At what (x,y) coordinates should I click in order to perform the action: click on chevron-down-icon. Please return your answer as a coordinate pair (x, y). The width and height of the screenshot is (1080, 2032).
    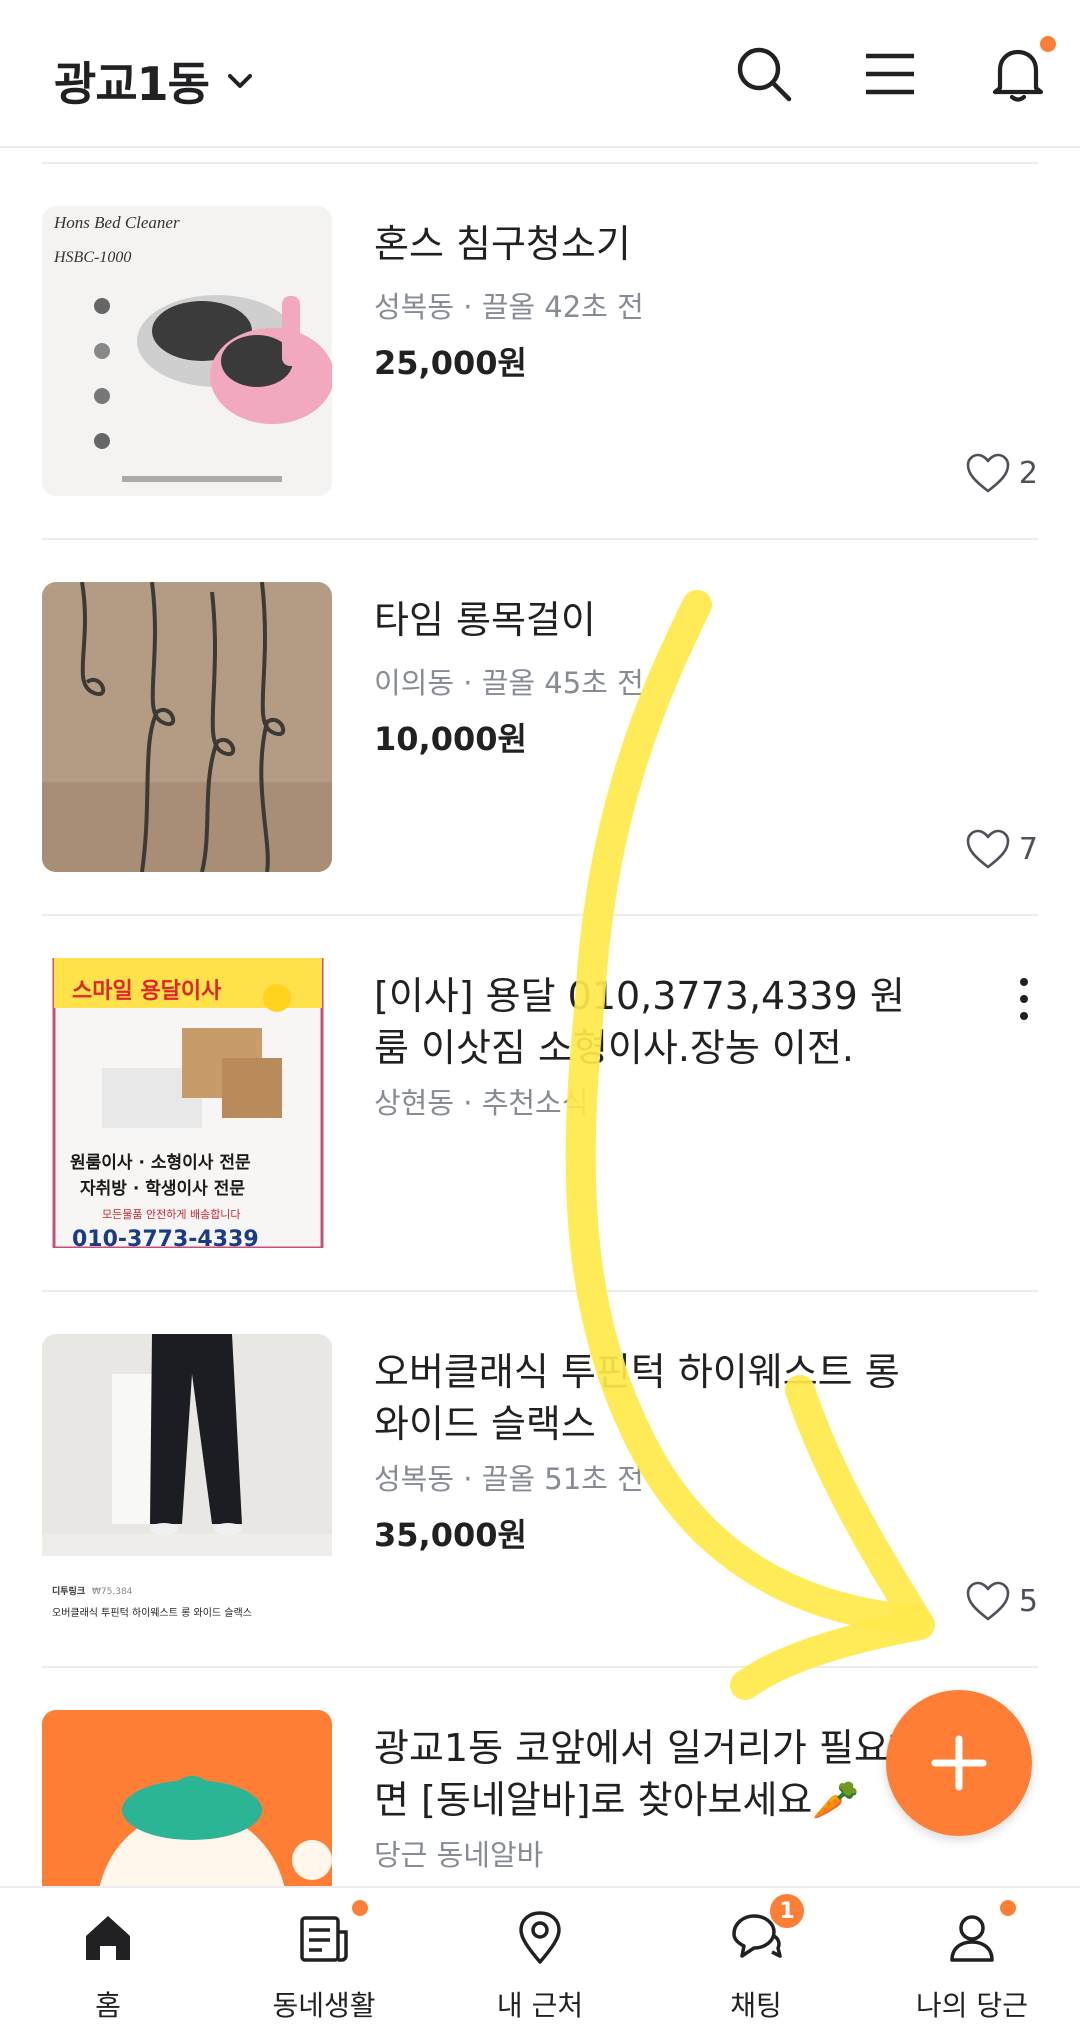
    Looking at the image, I should click on (239, 81).